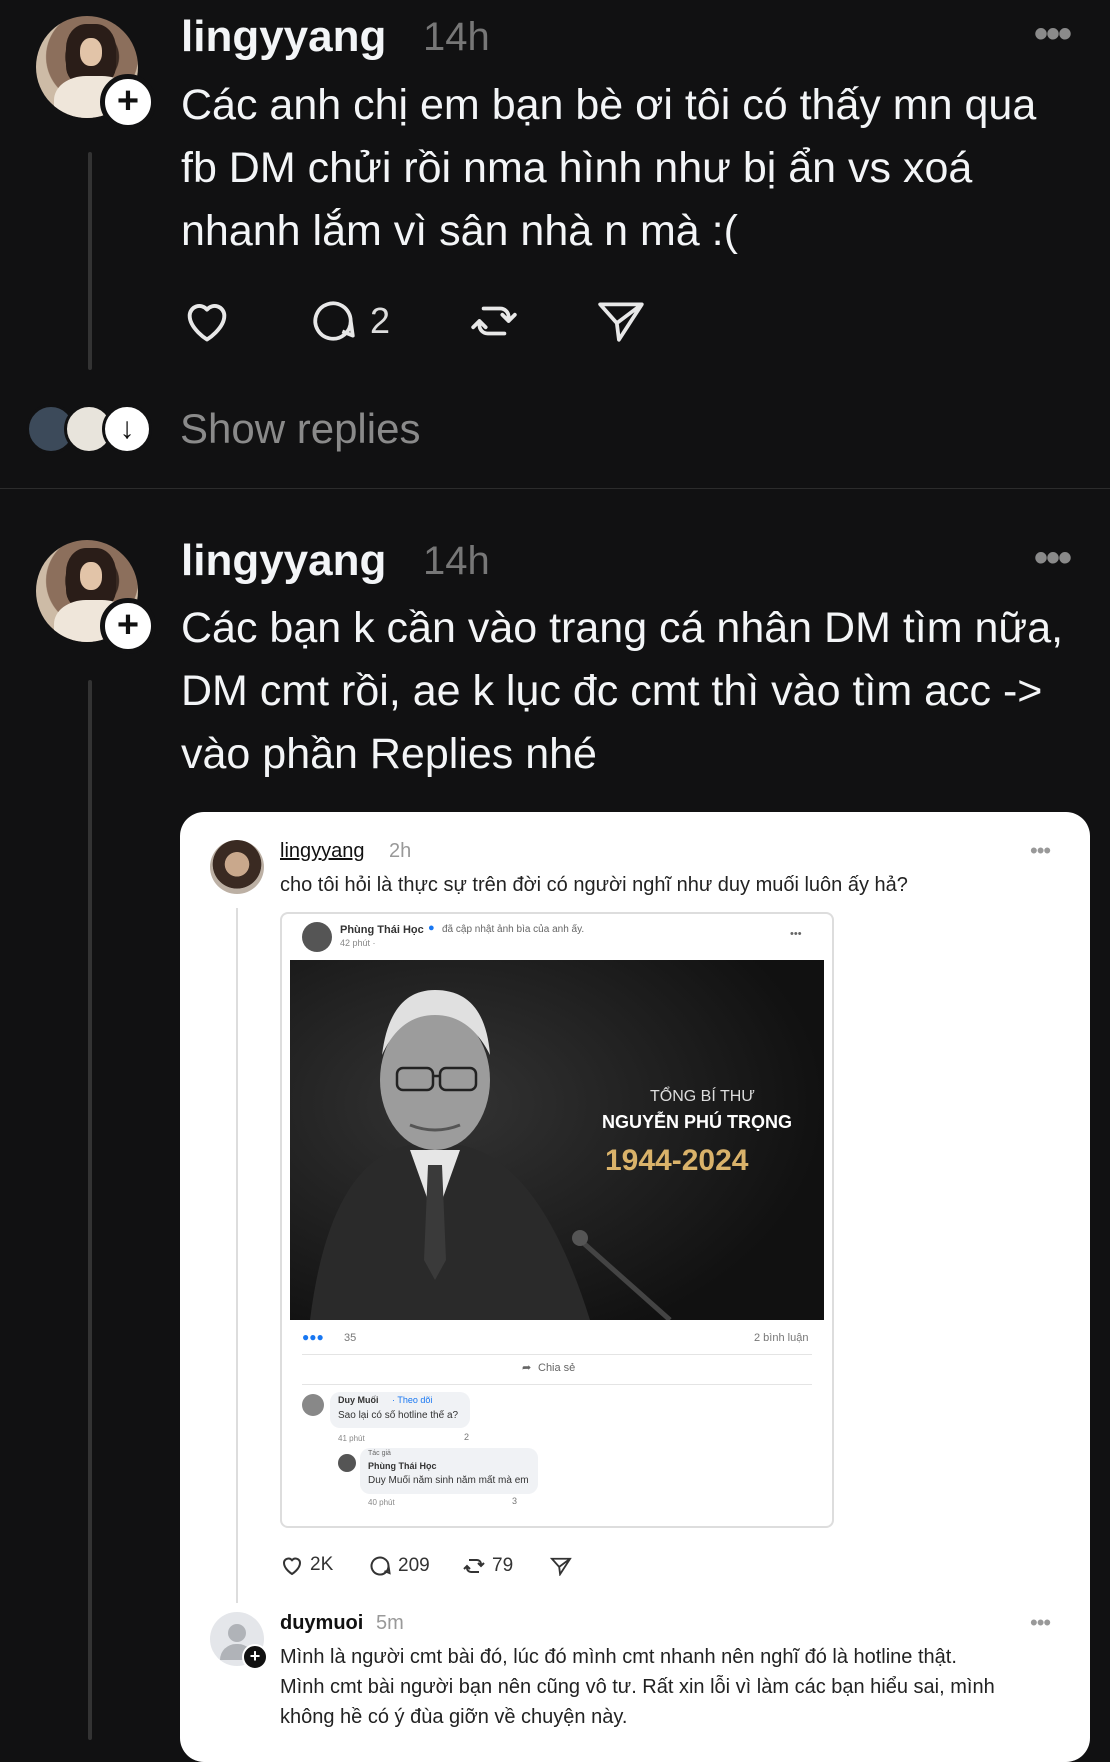  What do you see at coordinates (454, 1717) in the screenshot?
I see `reply-text-line: không hề có ý đùa giỡn về chuyện này.` at bounding box center [454, 1717].